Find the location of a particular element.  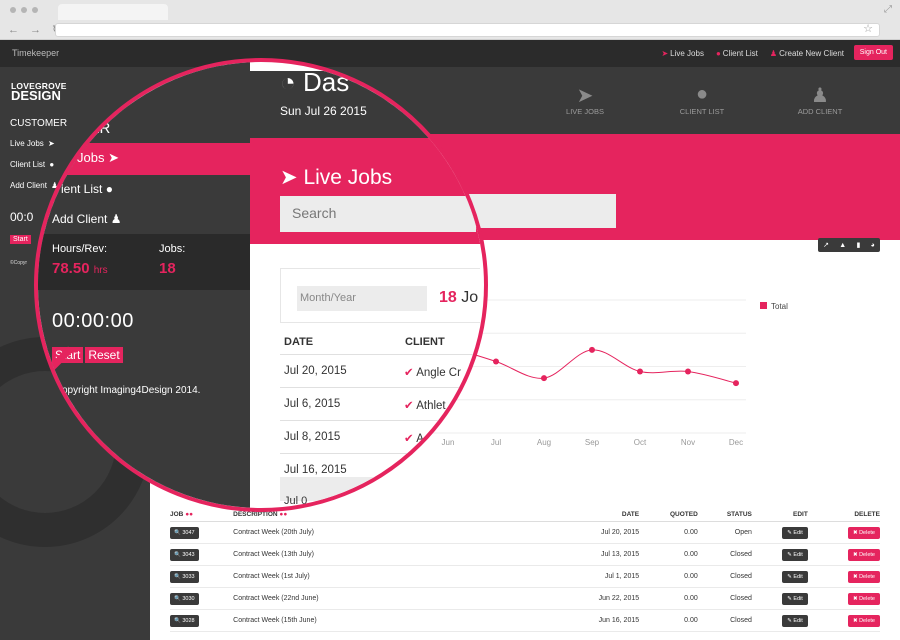

bar-chart-icon: ▮ is located at coordinates (858, 245).